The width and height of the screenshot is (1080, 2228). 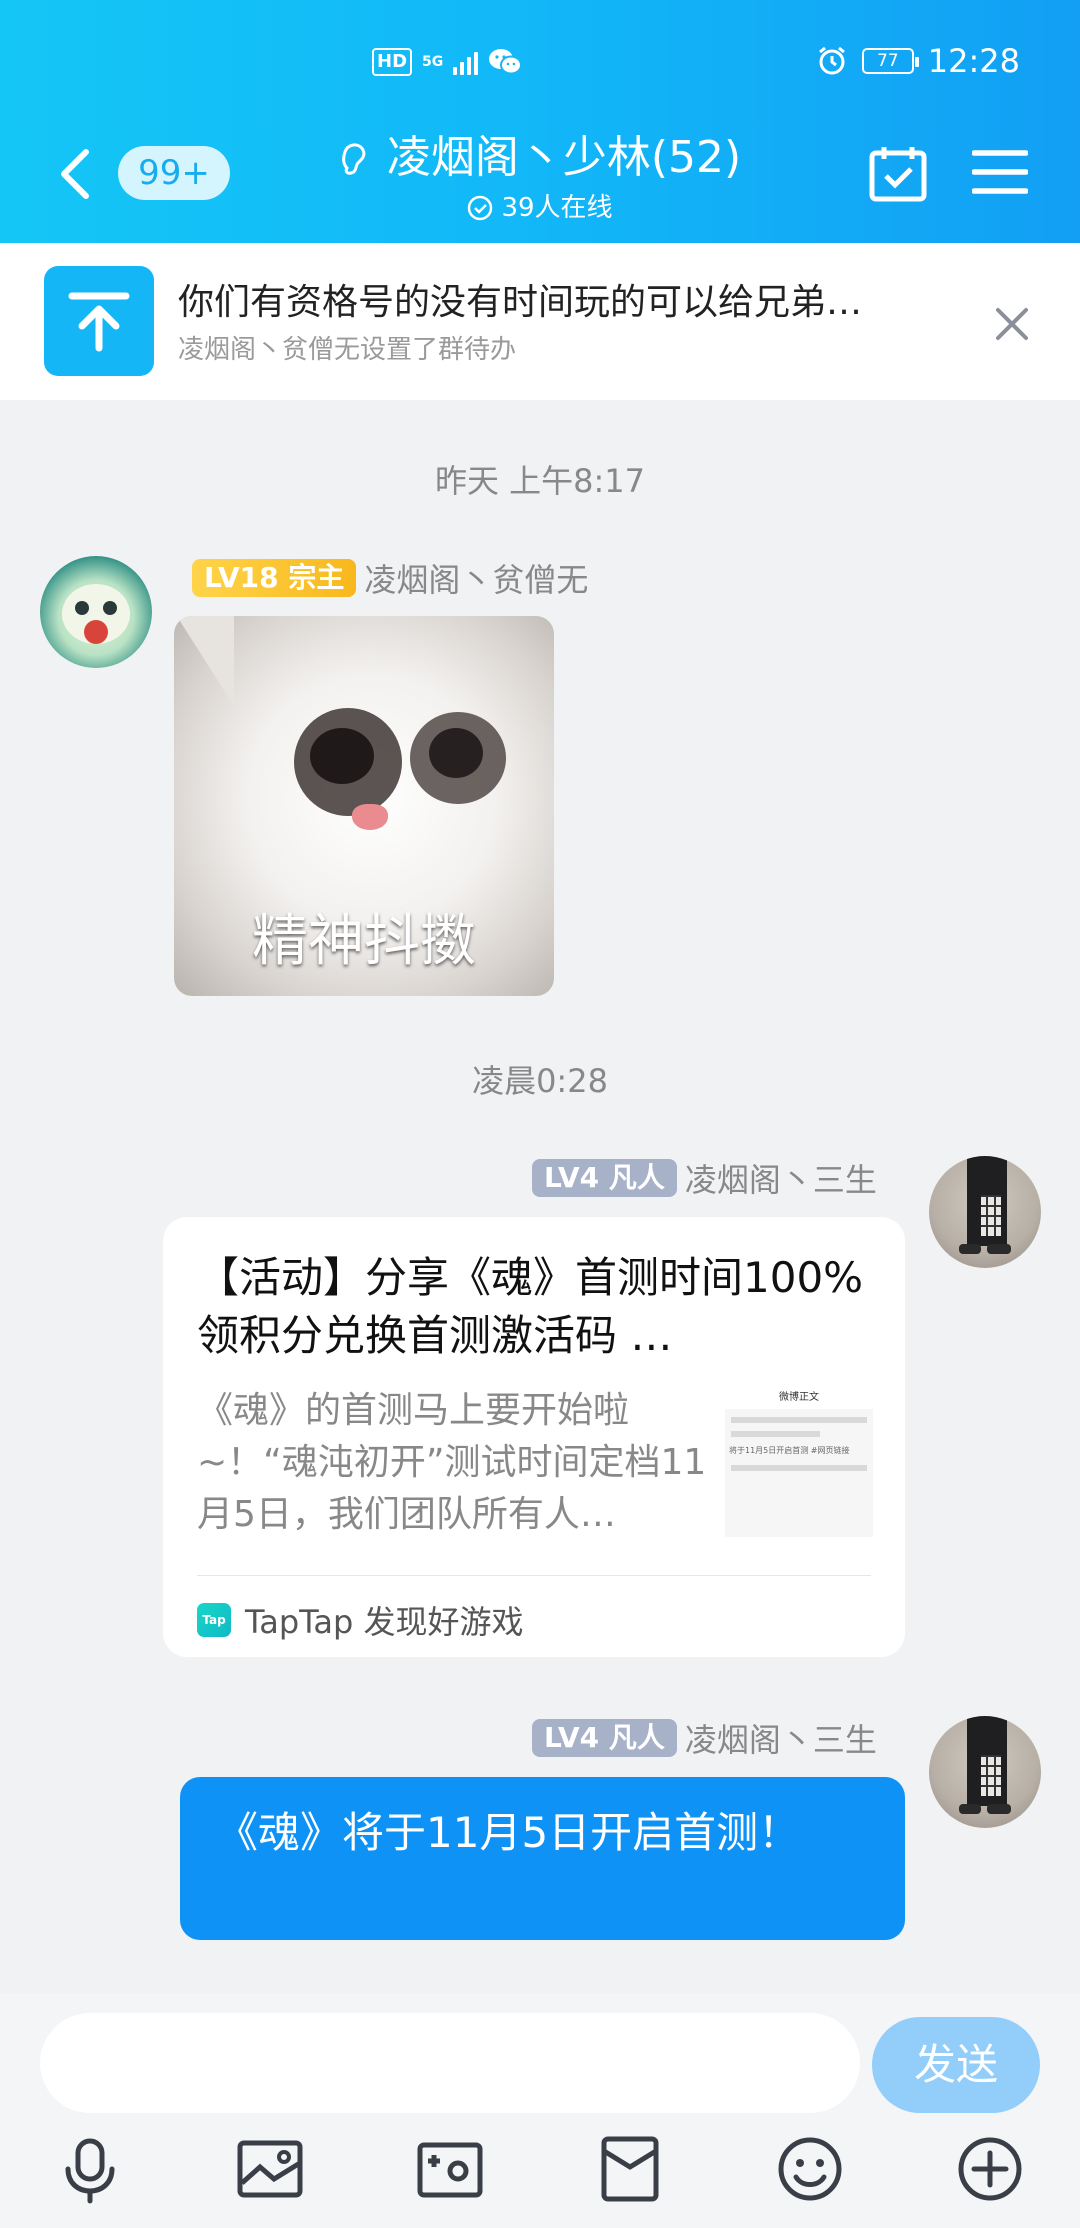 What do you see at coordinates (898, 173) in the screenshot?
I see `calendar-check-icon` at bounding box center [898, 173].